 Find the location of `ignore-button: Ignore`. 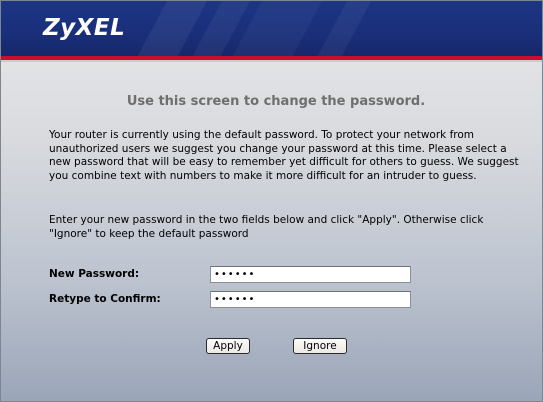

ignore-button: Ignore is located at coordinates (320, 346).